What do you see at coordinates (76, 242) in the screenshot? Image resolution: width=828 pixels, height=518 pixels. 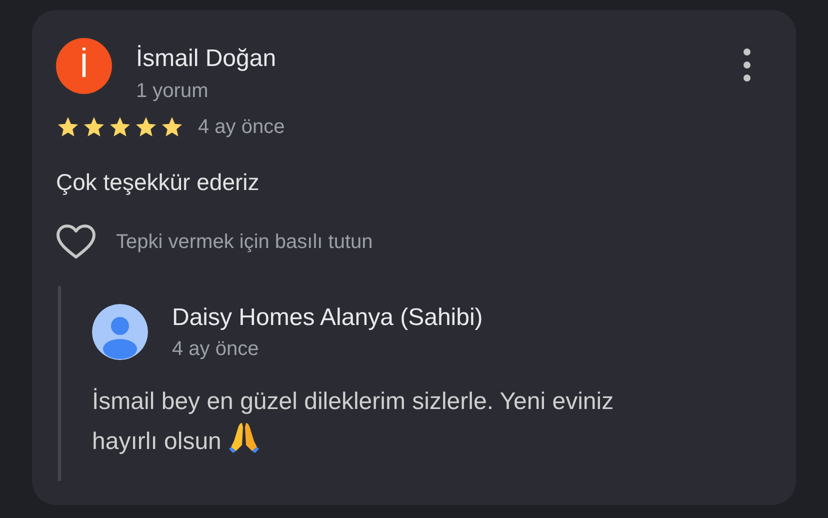 I see `heart-icon` at bounding box center [76, 242].